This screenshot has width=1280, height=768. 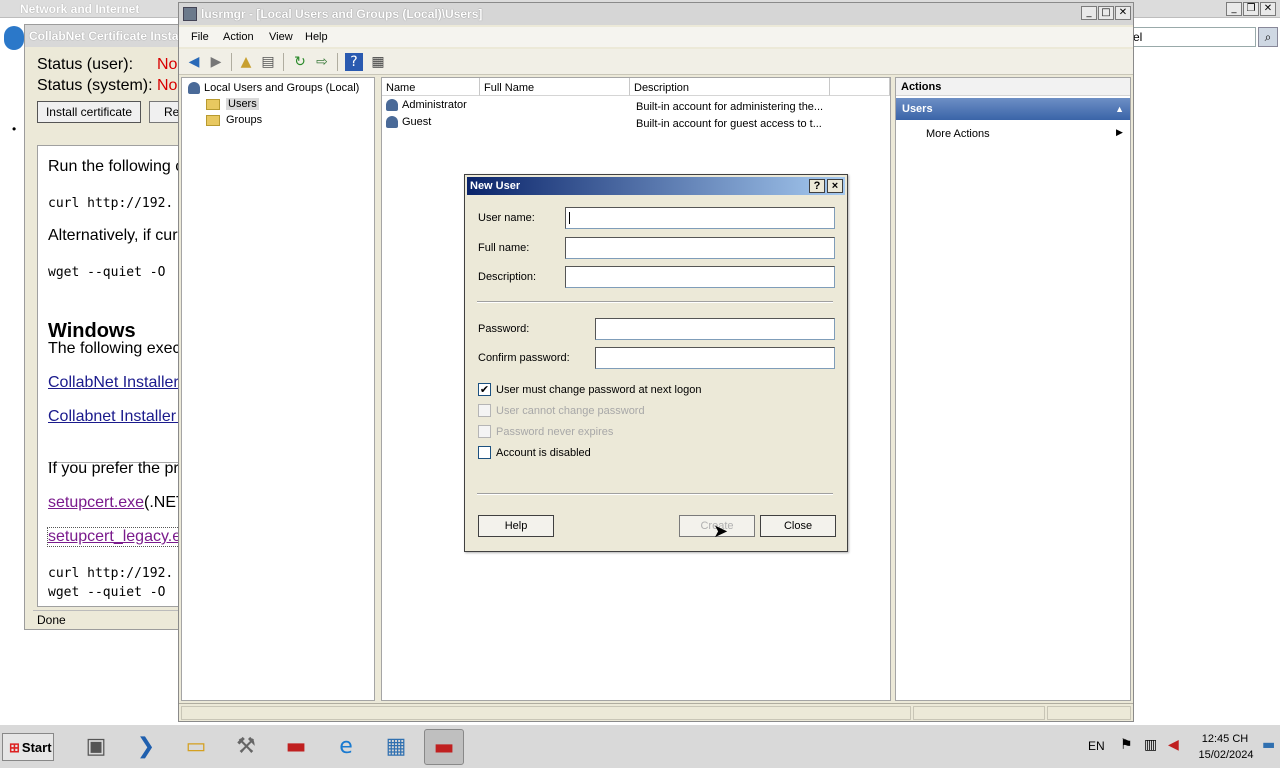 What do you see at coordinates (111, 573) in the screenshot?
I see `curl-command-2: curl http://192.` at bounding box center [111, 573].